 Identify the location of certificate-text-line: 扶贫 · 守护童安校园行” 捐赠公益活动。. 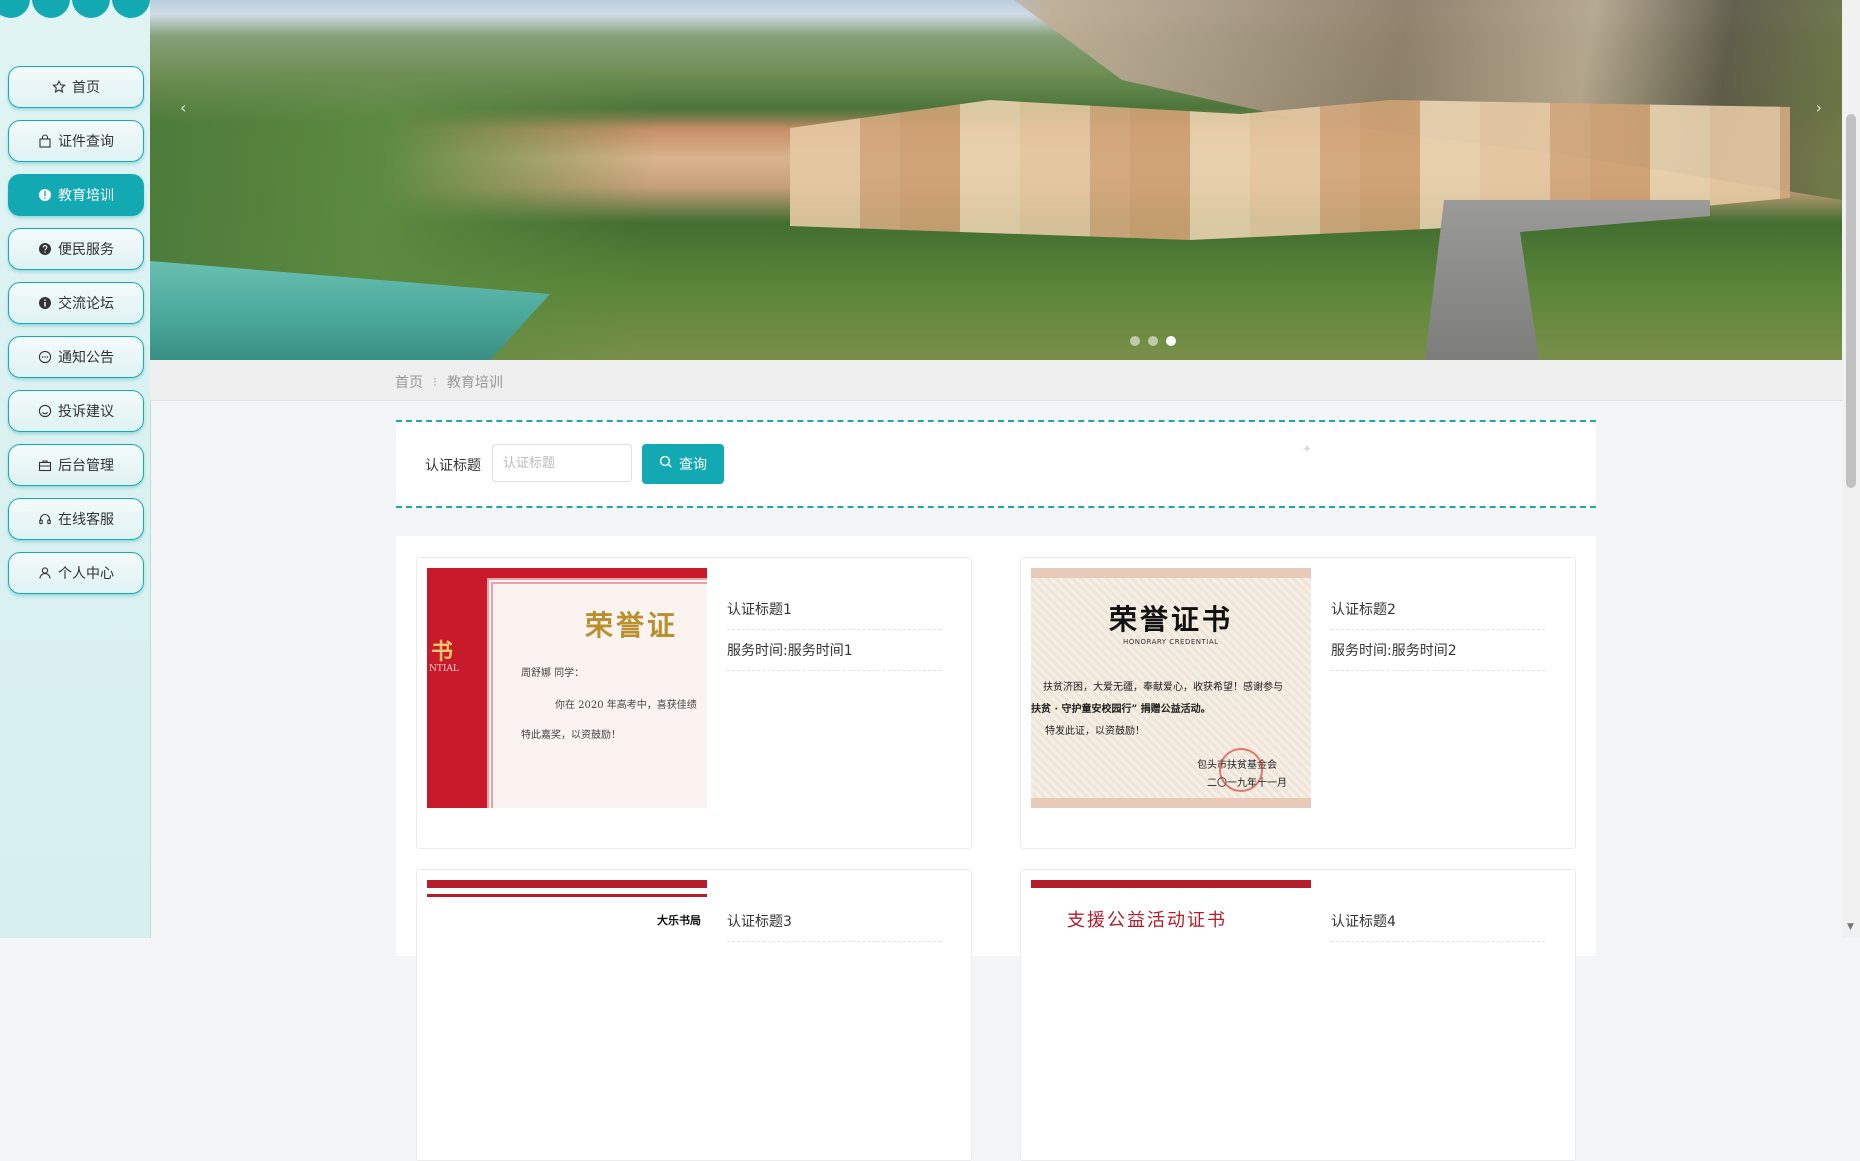
(1121, 709).